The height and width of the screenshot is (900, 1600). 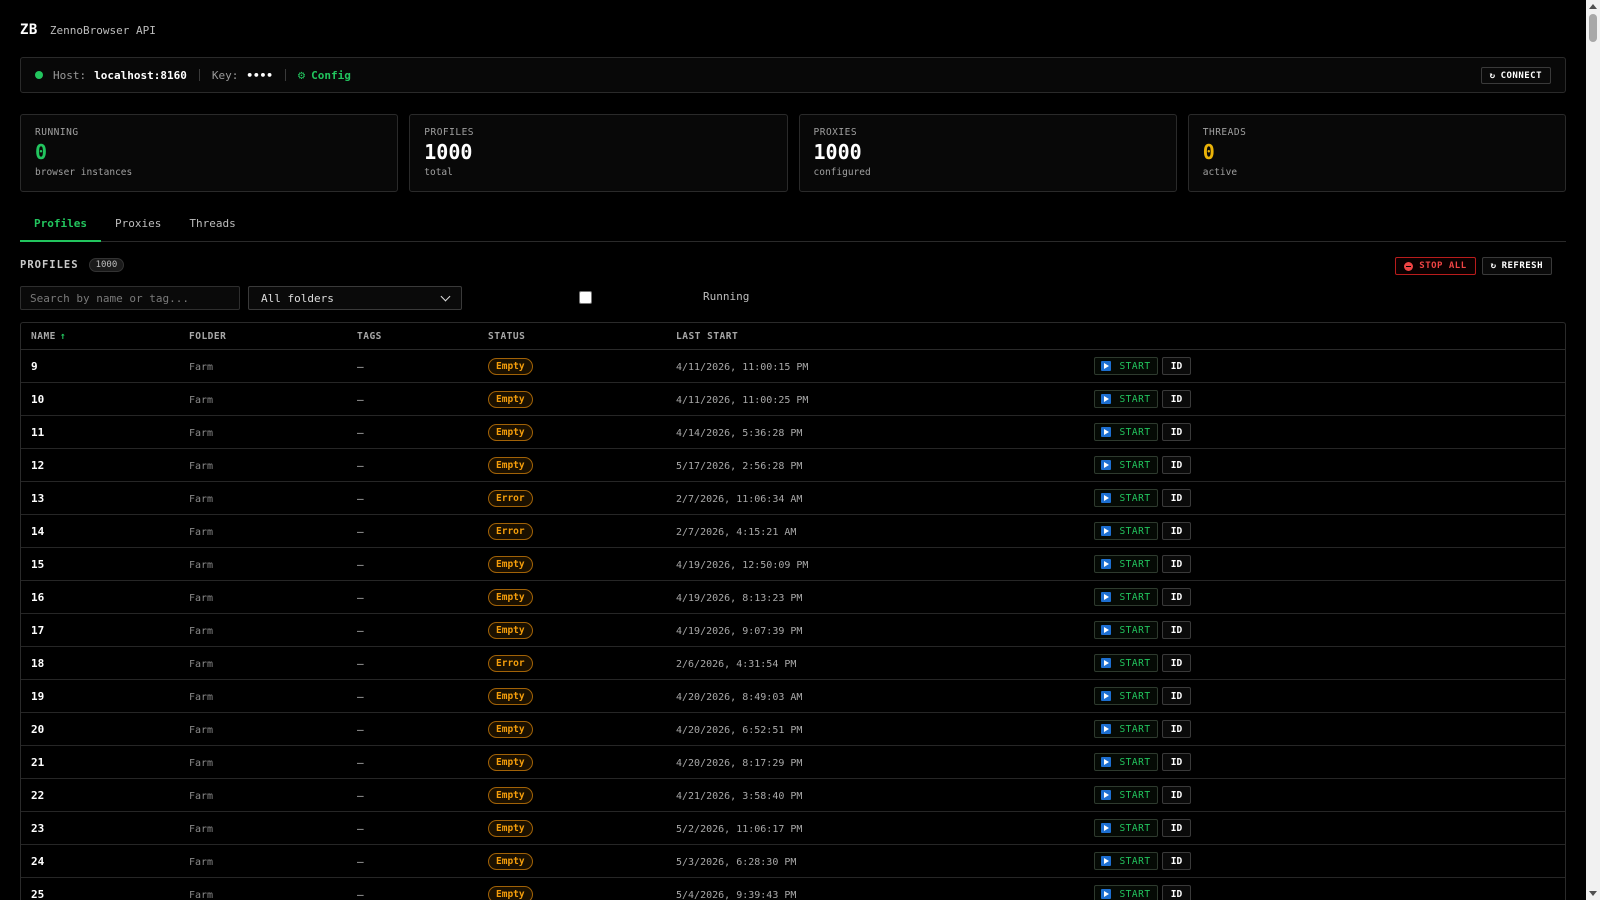 What do you see at coordinates (1376, 153) in the screenshot?
I see `stat-card-threads: THREADS 0 active` at bounding box center [1376, 153].